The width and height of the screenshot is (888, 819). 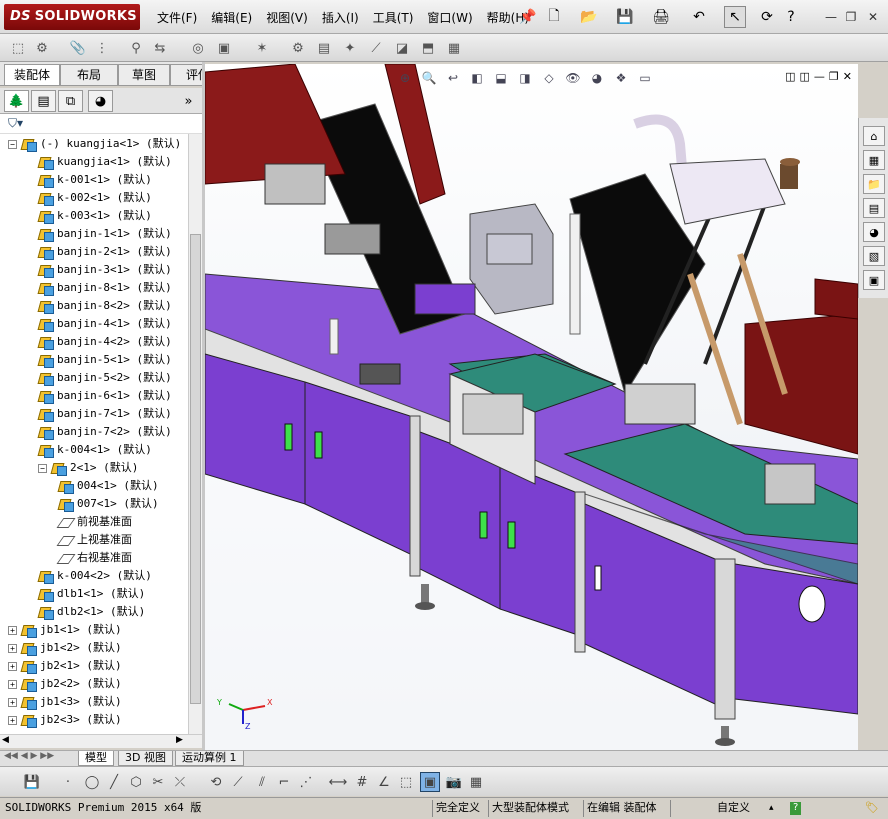 I want to click on corner-icon: ⌐, so click(x=284, y=782).